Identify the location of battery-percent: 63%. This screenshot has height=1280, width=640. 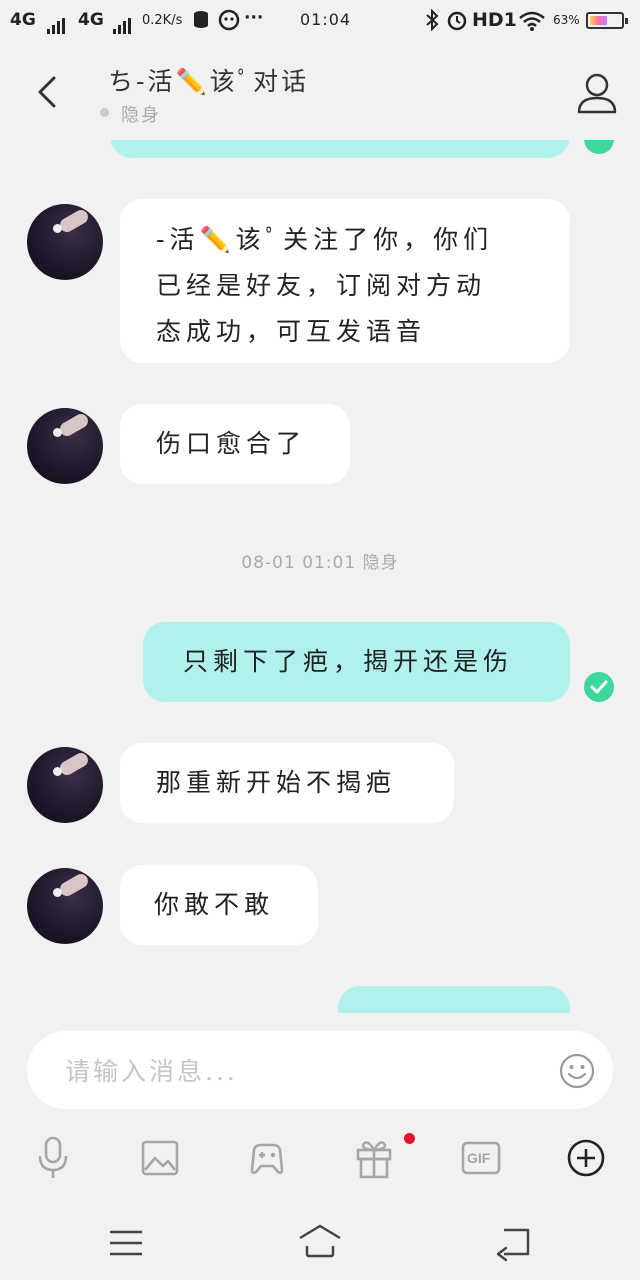
(566, 20).